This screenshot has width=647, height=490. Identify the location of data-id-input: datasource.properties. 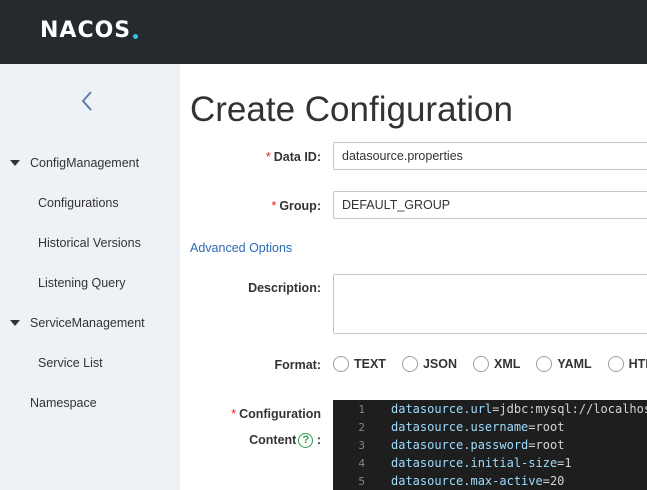
(490, 156).